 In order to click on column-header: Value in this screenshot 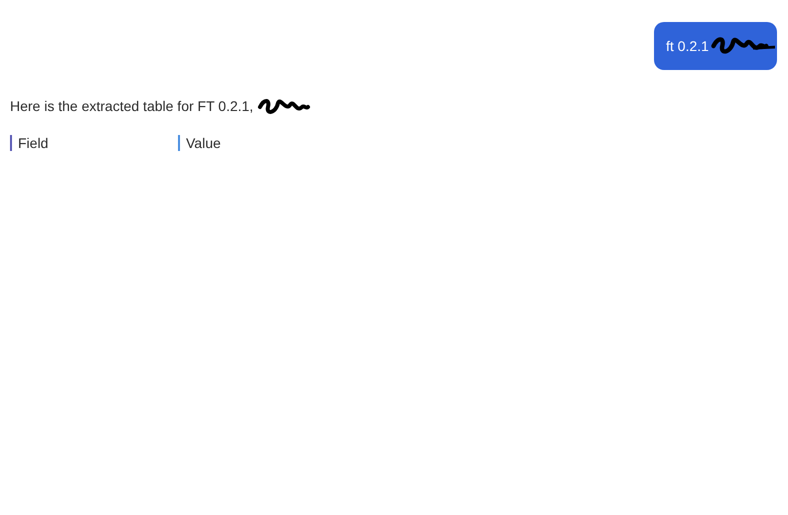, I will do `click(262, 143)`.